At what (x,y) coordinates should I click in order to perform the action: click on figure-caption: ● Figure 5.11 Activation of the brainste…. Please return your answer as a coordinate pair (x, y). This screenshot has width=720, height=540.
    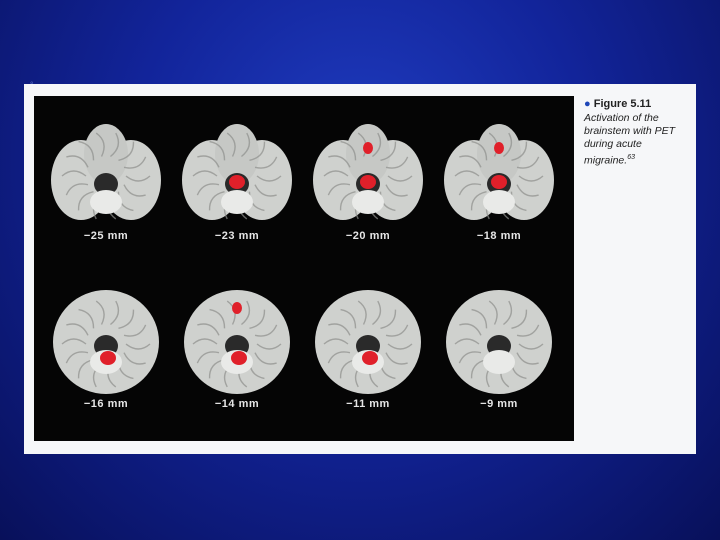
    Looking at the image, I should click on (639, 133).